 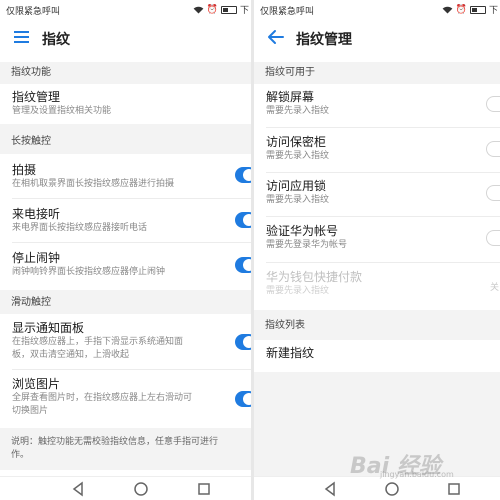 What do you see at coordinates (20, 455) in the screenshot?
I see `note-line2: 作。` at bounding box center [20, 455].